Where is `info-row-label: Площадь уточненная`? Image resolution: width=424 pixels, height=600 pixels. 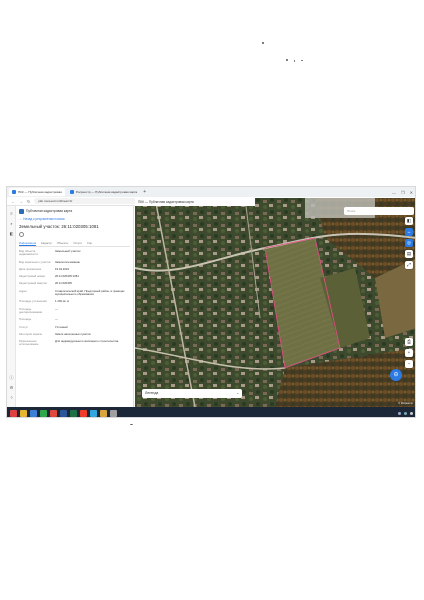 info-row-label: Площадь уточненная is located at coordinates (33, 301).